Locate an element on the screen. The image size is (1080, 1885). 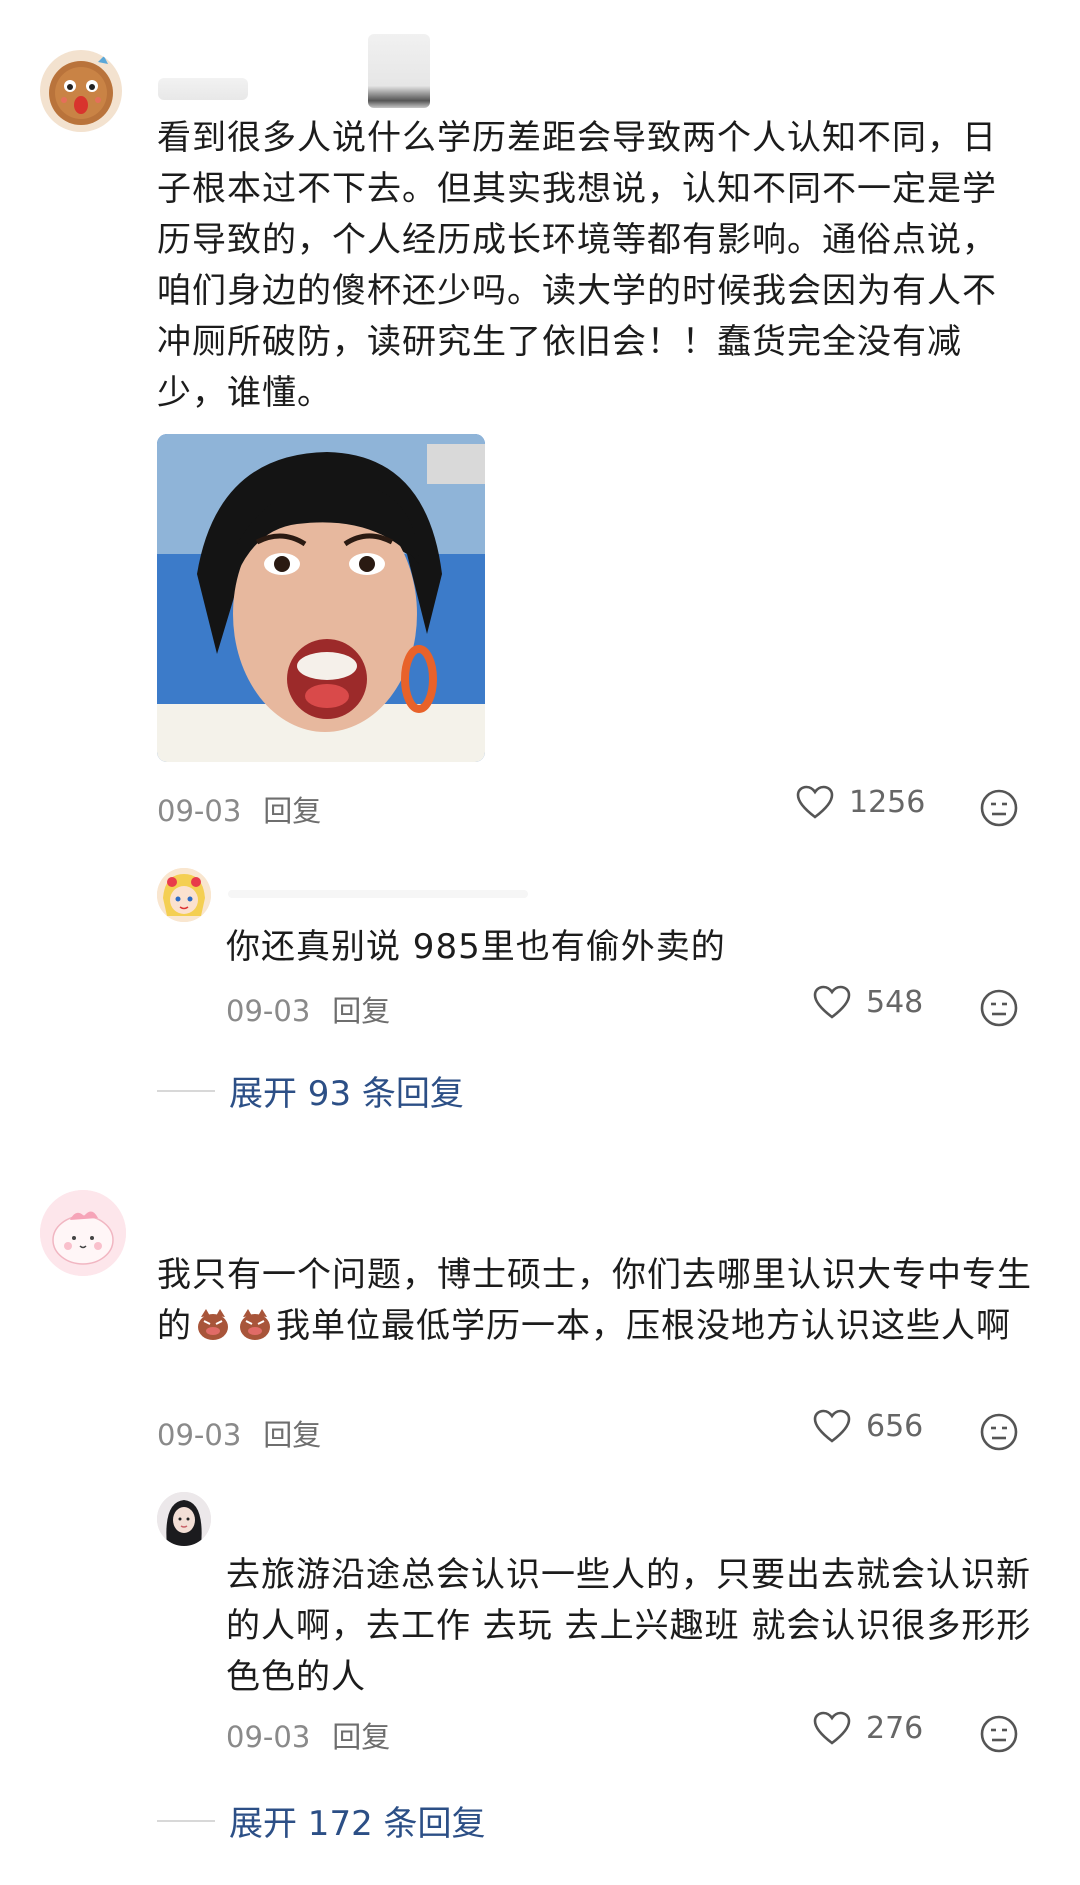
screaming-woman-image is located at coordinates (321, 598).